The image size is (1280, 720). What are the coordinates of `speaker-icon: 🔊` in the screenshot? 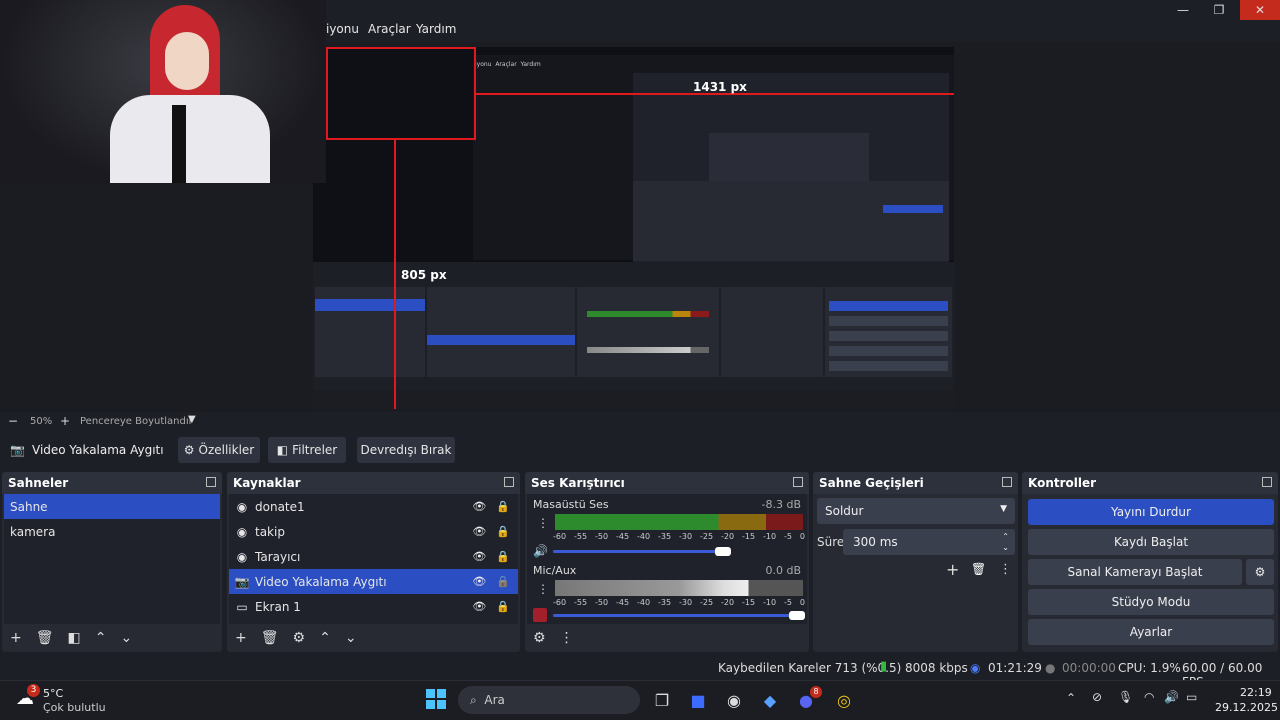 It's located at (540, 551).